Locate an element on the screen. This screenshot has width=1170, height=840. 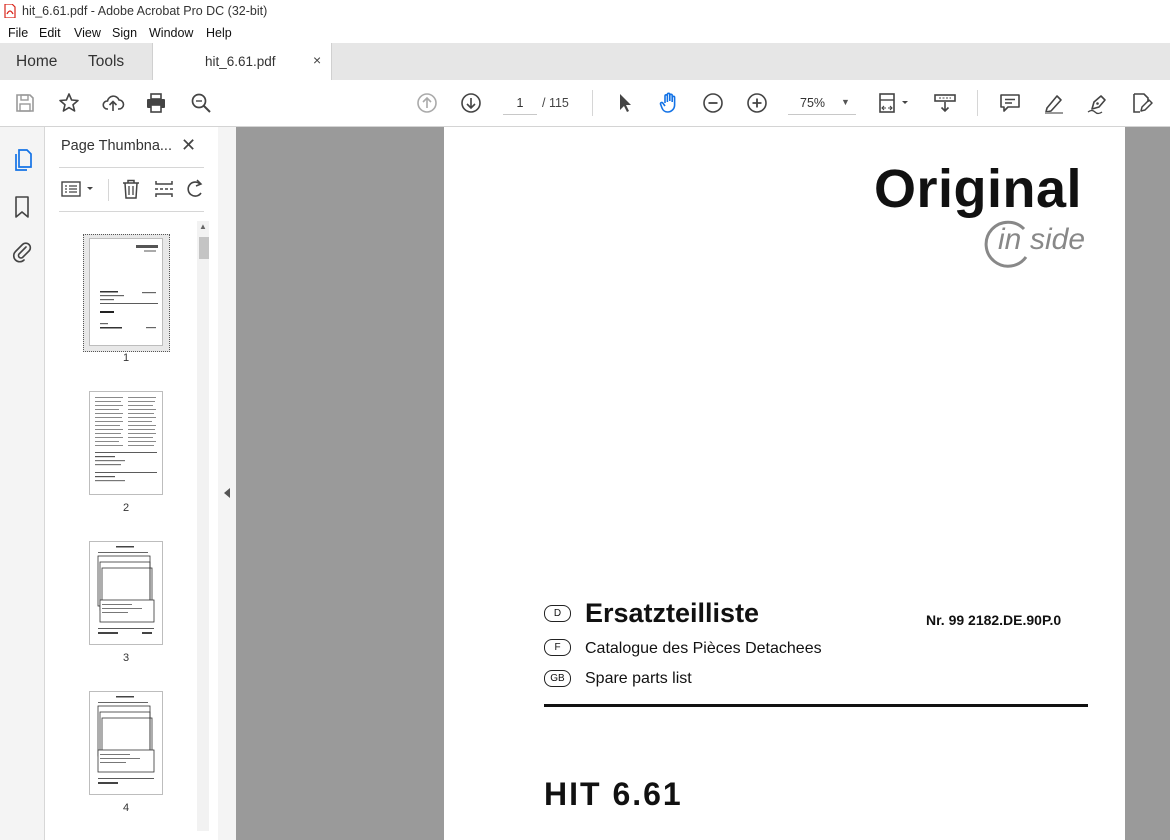
page-total: / 115 is located at coordinates (555, 103).